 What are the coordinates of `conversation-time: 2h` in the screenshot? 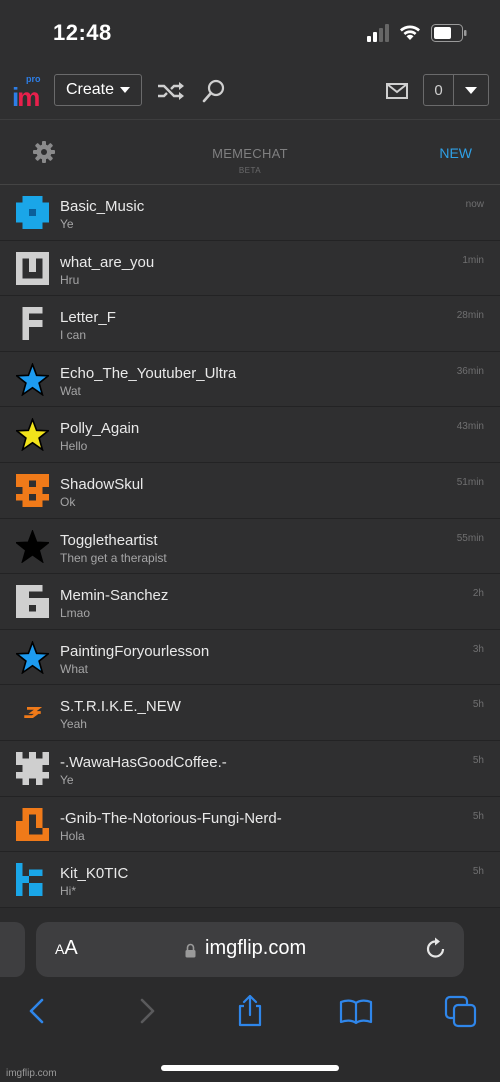 It's located at (478, 594).